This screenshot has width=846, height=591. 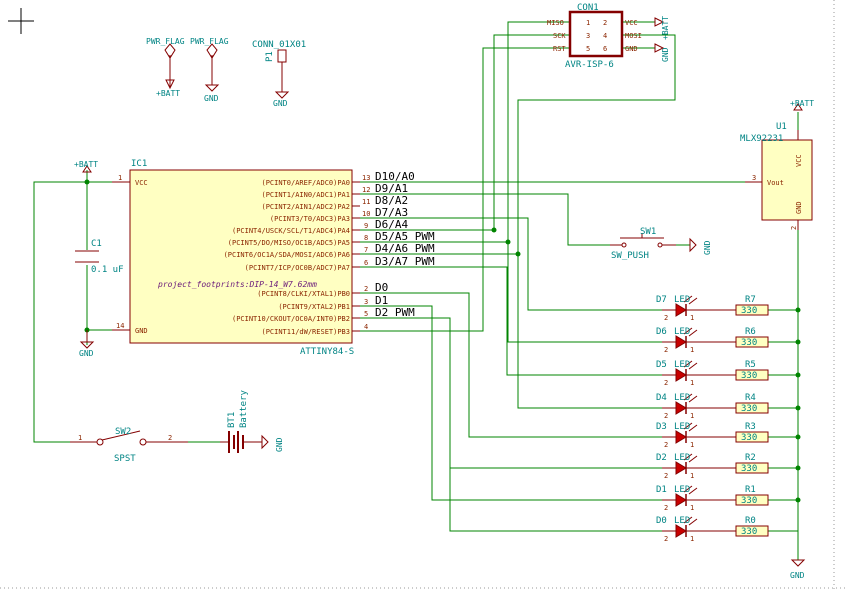 I want to click on led-row: D7 LED 2 1 R7330, so click(x=712, y=308).